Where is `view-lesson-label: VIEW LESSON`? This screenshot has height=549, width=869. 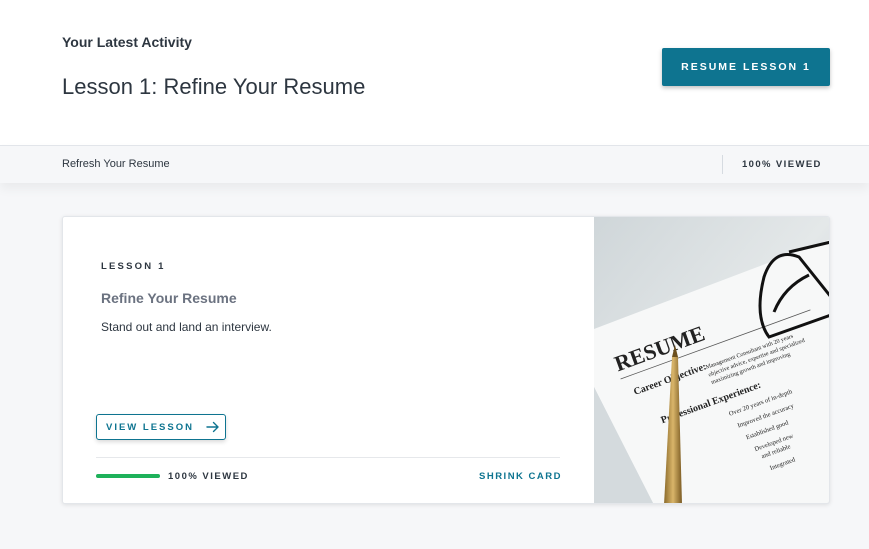 view-lesson-label: VIEW LESSON is located at coordinates (150, 427).